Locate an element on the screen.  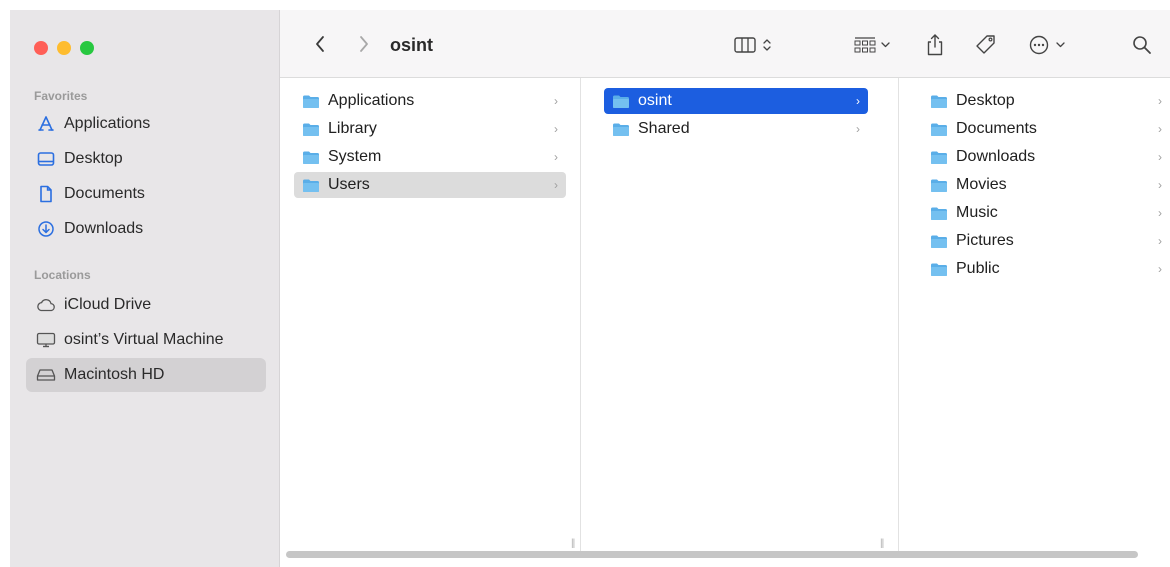
close-window-button is located at coordinates (41, 48).